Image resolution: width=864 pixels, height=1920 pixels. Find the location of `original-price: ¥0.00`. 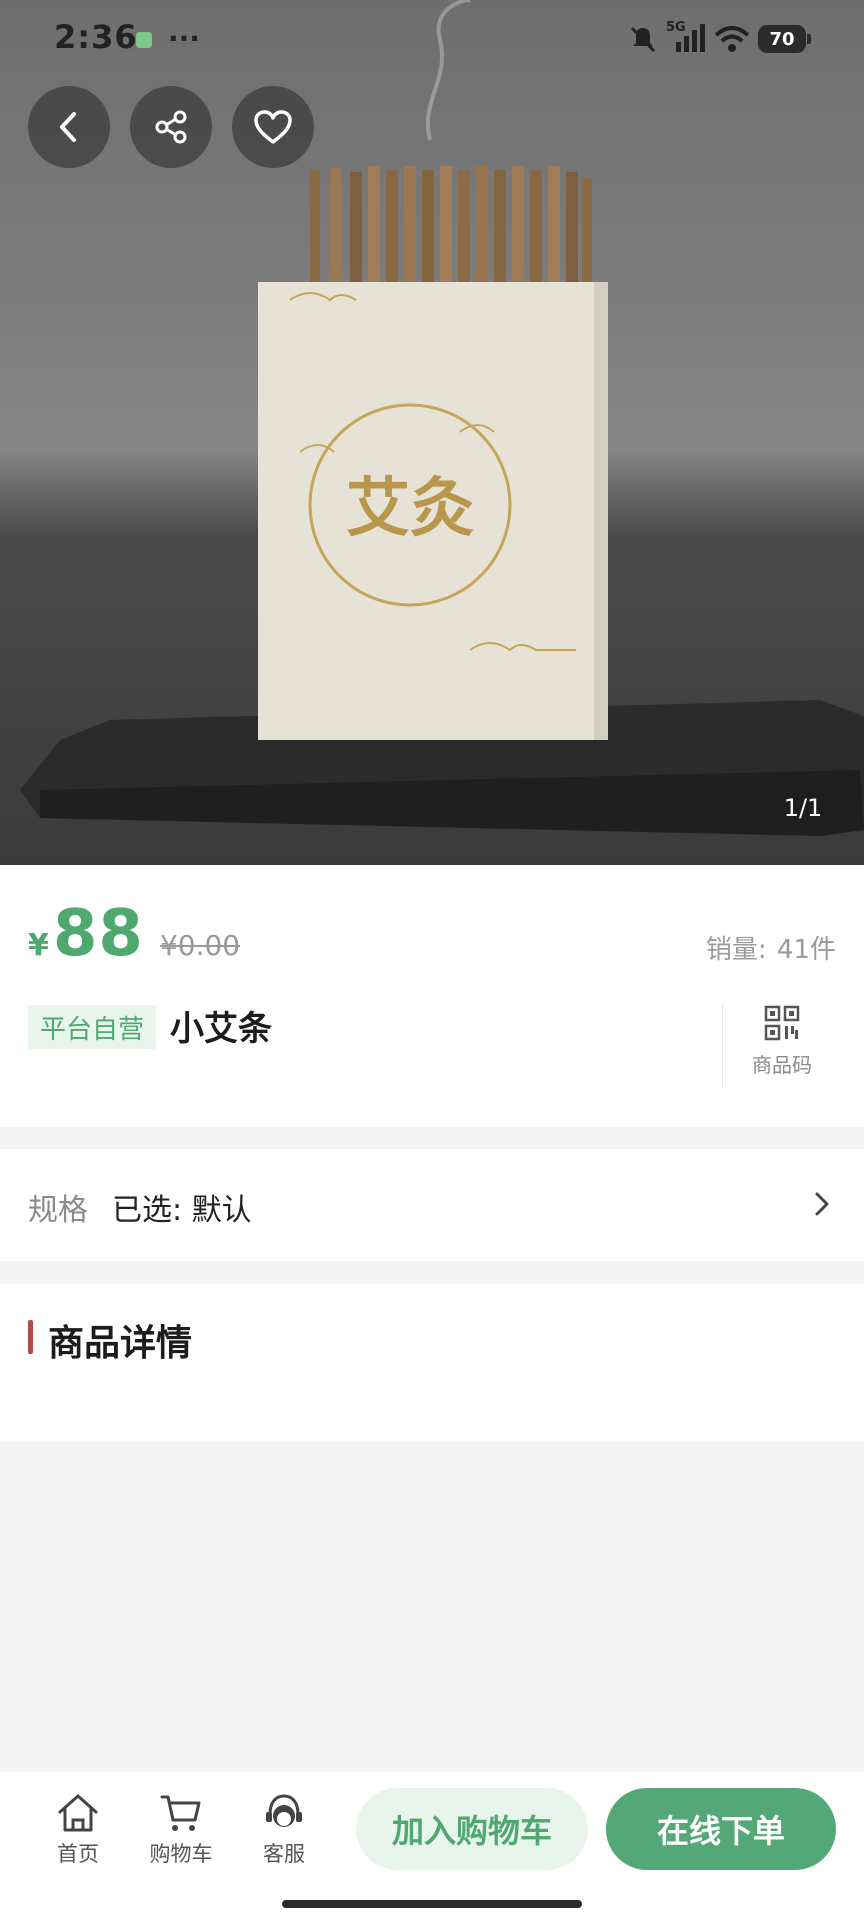

original-price: ¥0.00 is located at coordinates (200, 945).